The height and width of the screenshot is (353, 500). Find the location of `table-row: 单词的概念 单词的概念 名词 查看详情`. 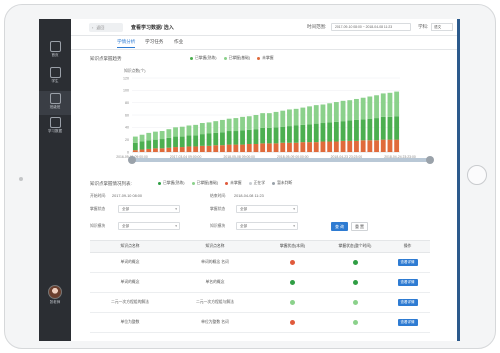

table-row: 单词的概念 单词的概念 名词 查看详情 is located at coordinates (260, 263).